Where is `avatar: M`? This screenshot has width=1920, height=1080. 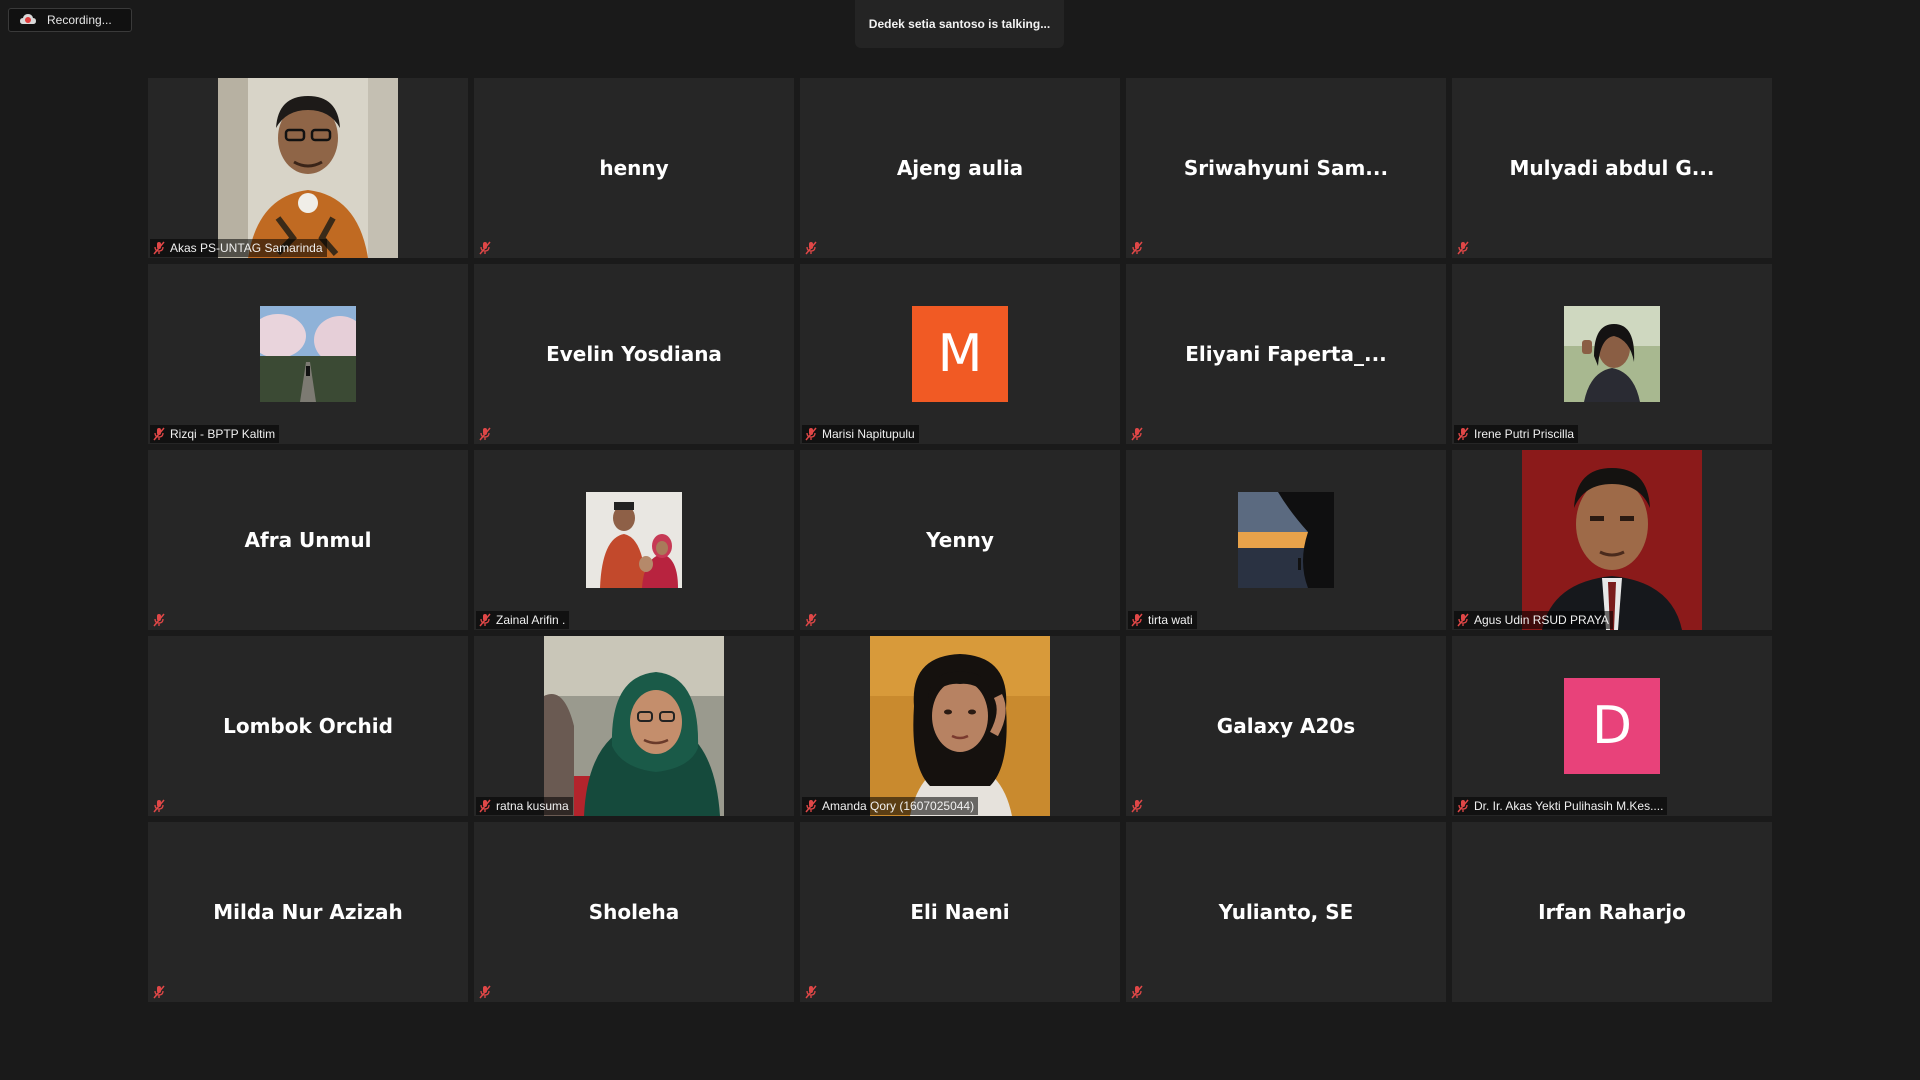
avatar: M is located at coordinates (960, 354).